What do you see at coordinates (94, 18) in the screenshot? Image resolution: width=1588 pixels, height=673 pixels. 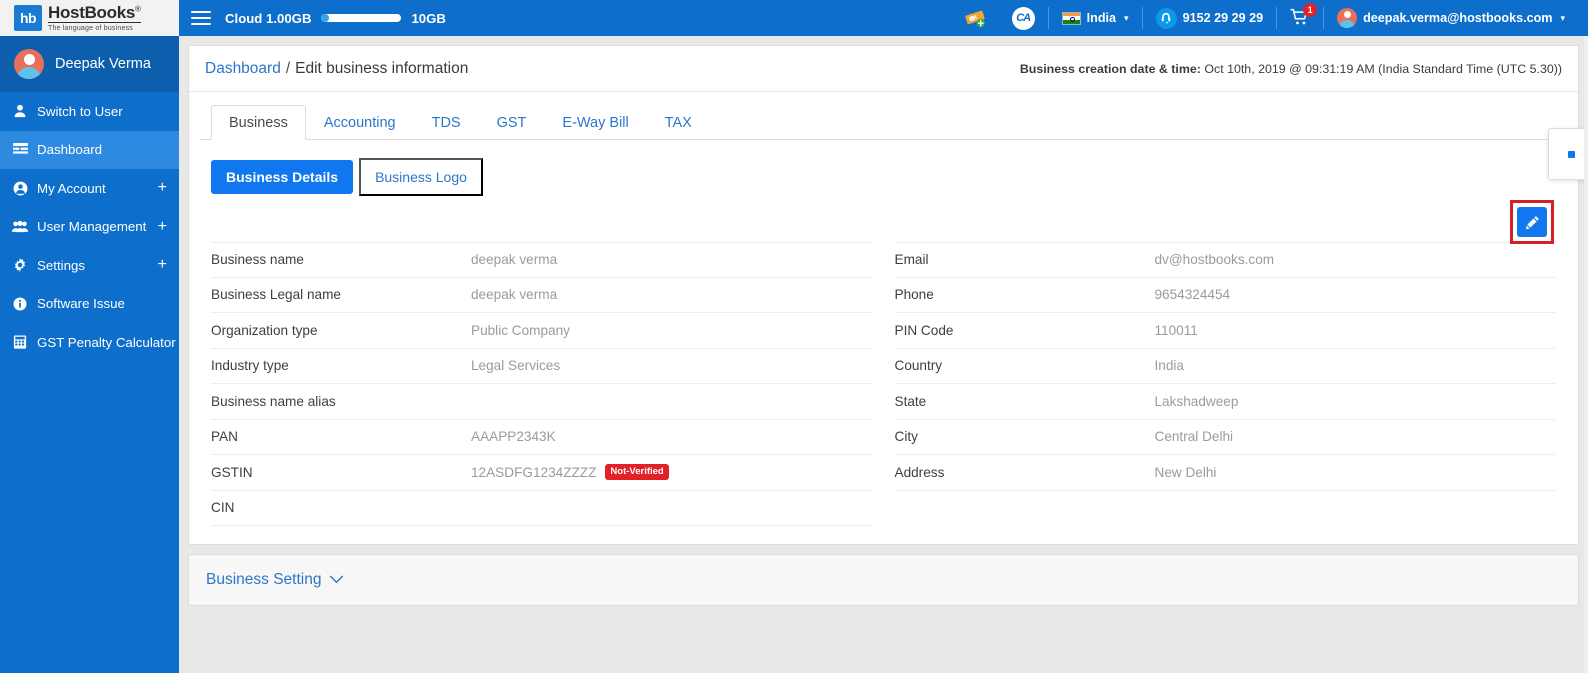 I see `brand-text: HostBooks® The language of business` at bounding box center [94, 18].